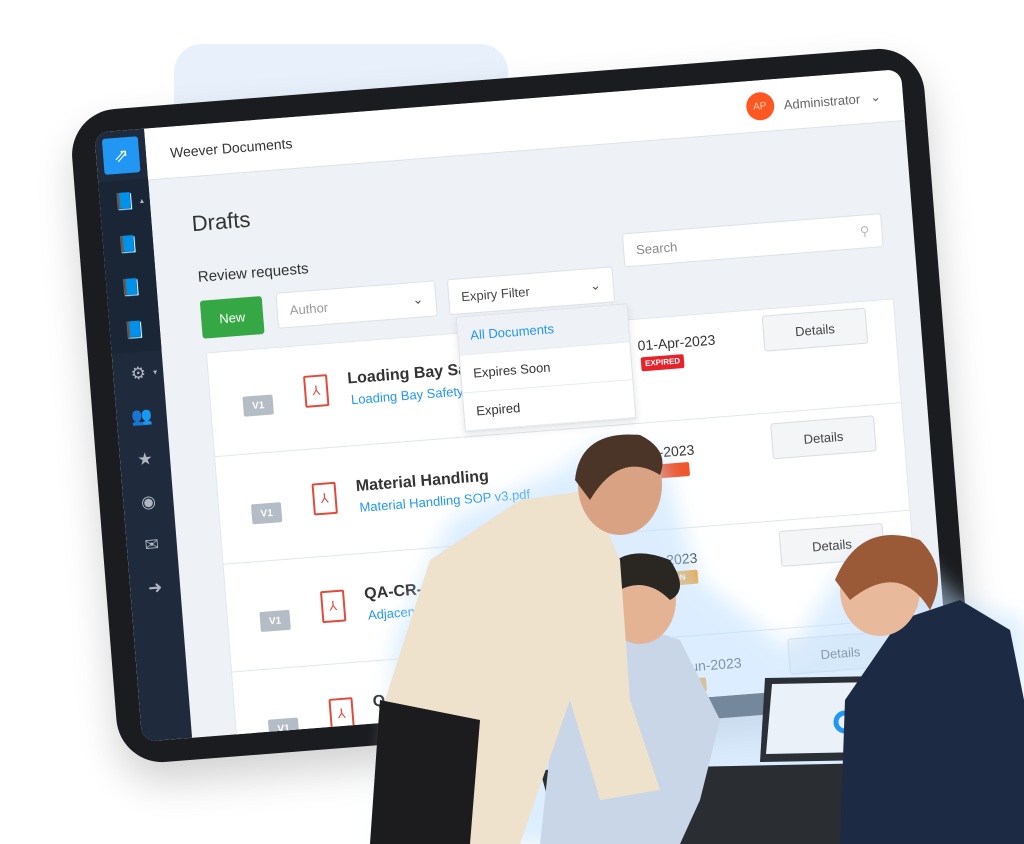  Describe the element at coordinates (495, 293) in the screenshot. I see `expiry-label: Expiry Filter` at that location.